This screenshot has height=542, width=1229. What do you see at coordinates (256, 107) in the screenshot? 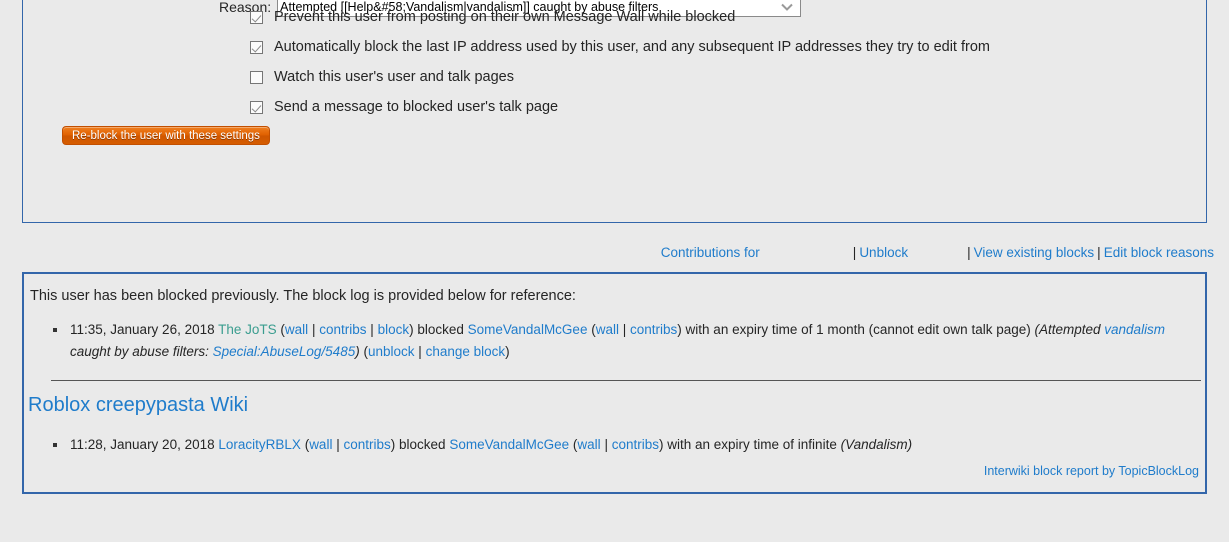
I see `checkbox-send-message` at bounding box center [256, 107].